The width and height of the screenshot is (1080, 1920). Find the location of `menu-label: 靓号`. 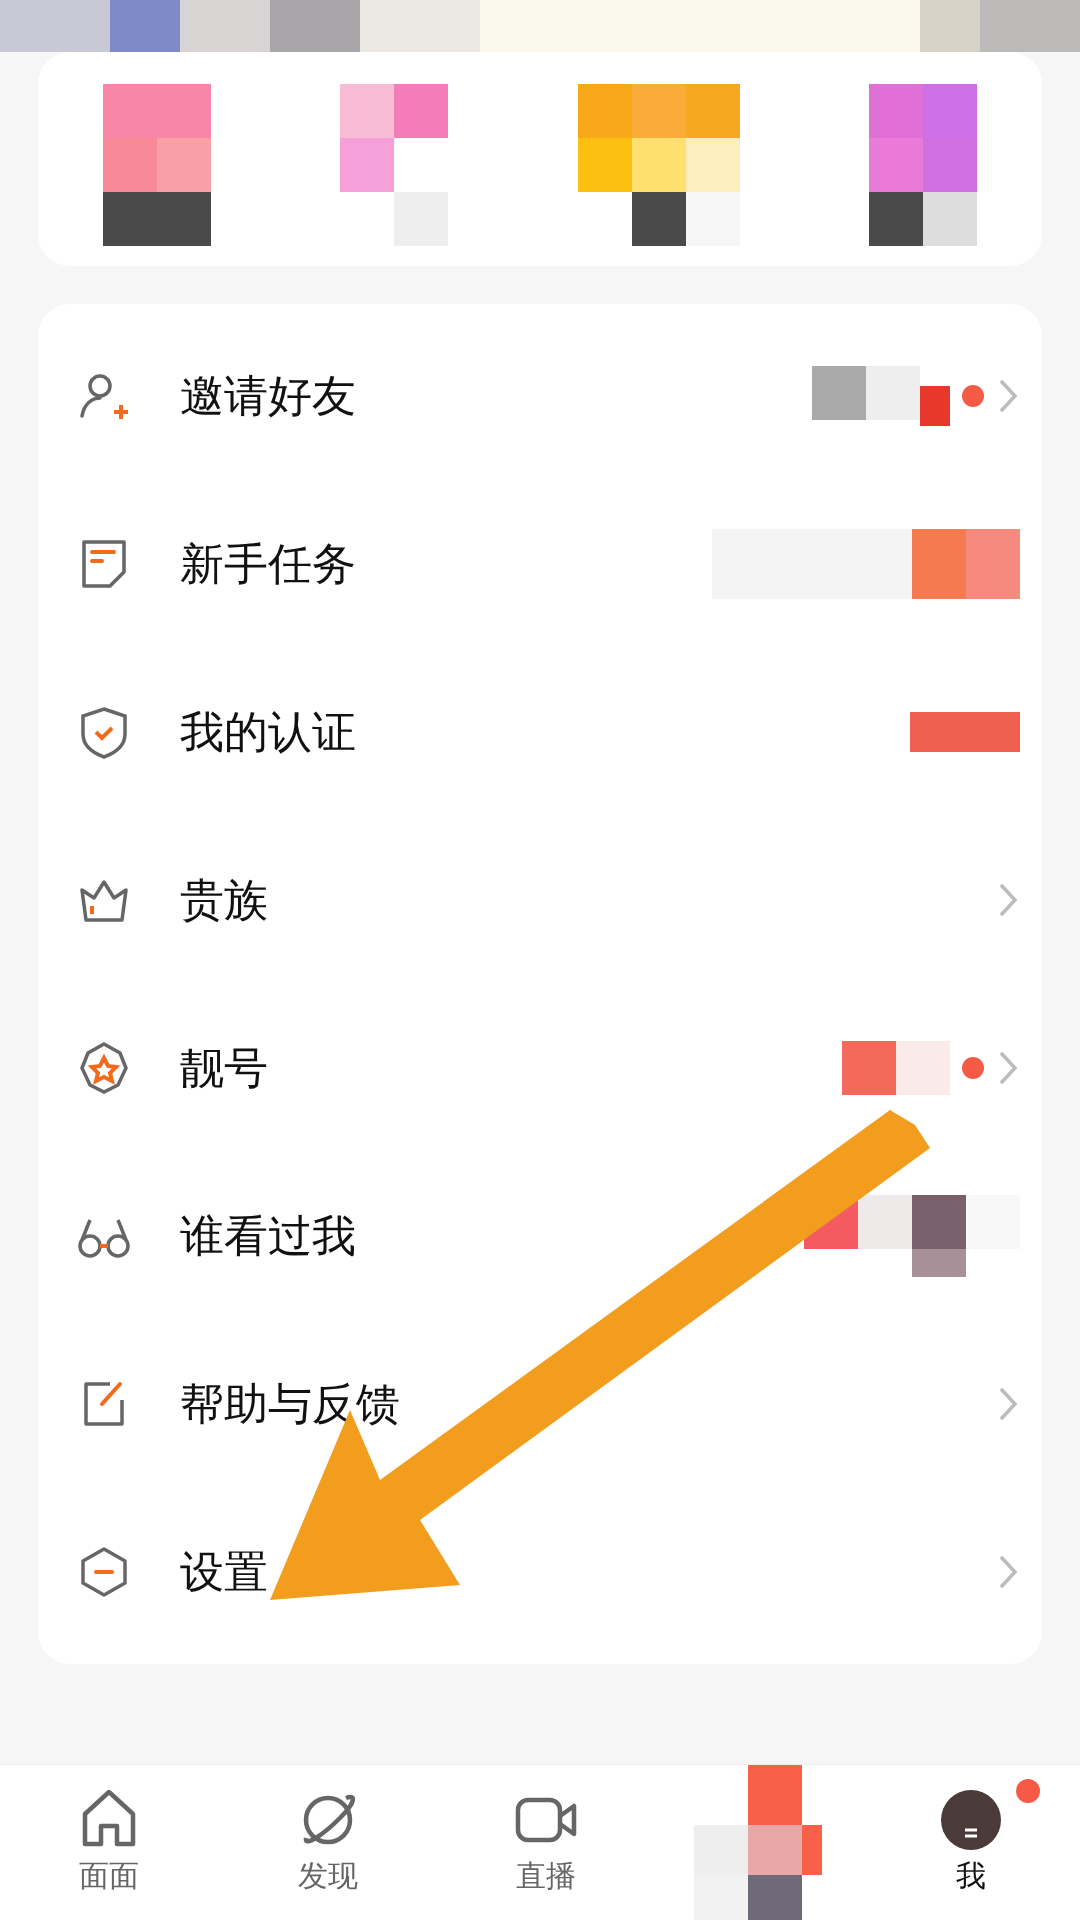

menu-label: 靓号 is located at coordinates (224, 1067).